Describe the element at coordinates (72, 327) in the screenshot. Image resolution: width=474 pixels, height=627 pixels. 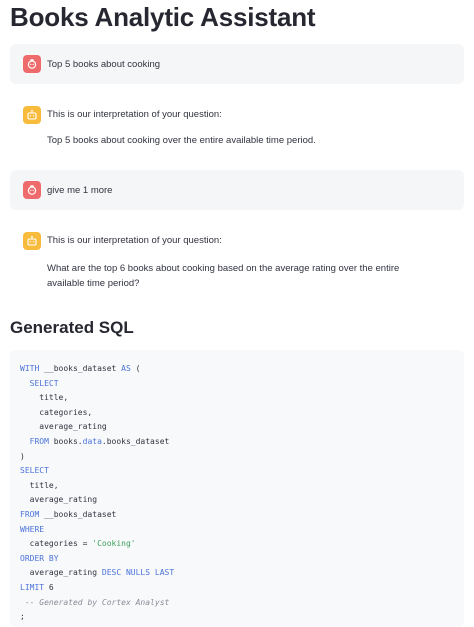
I see `generated-sql-heading: Generated SQL` at that location.